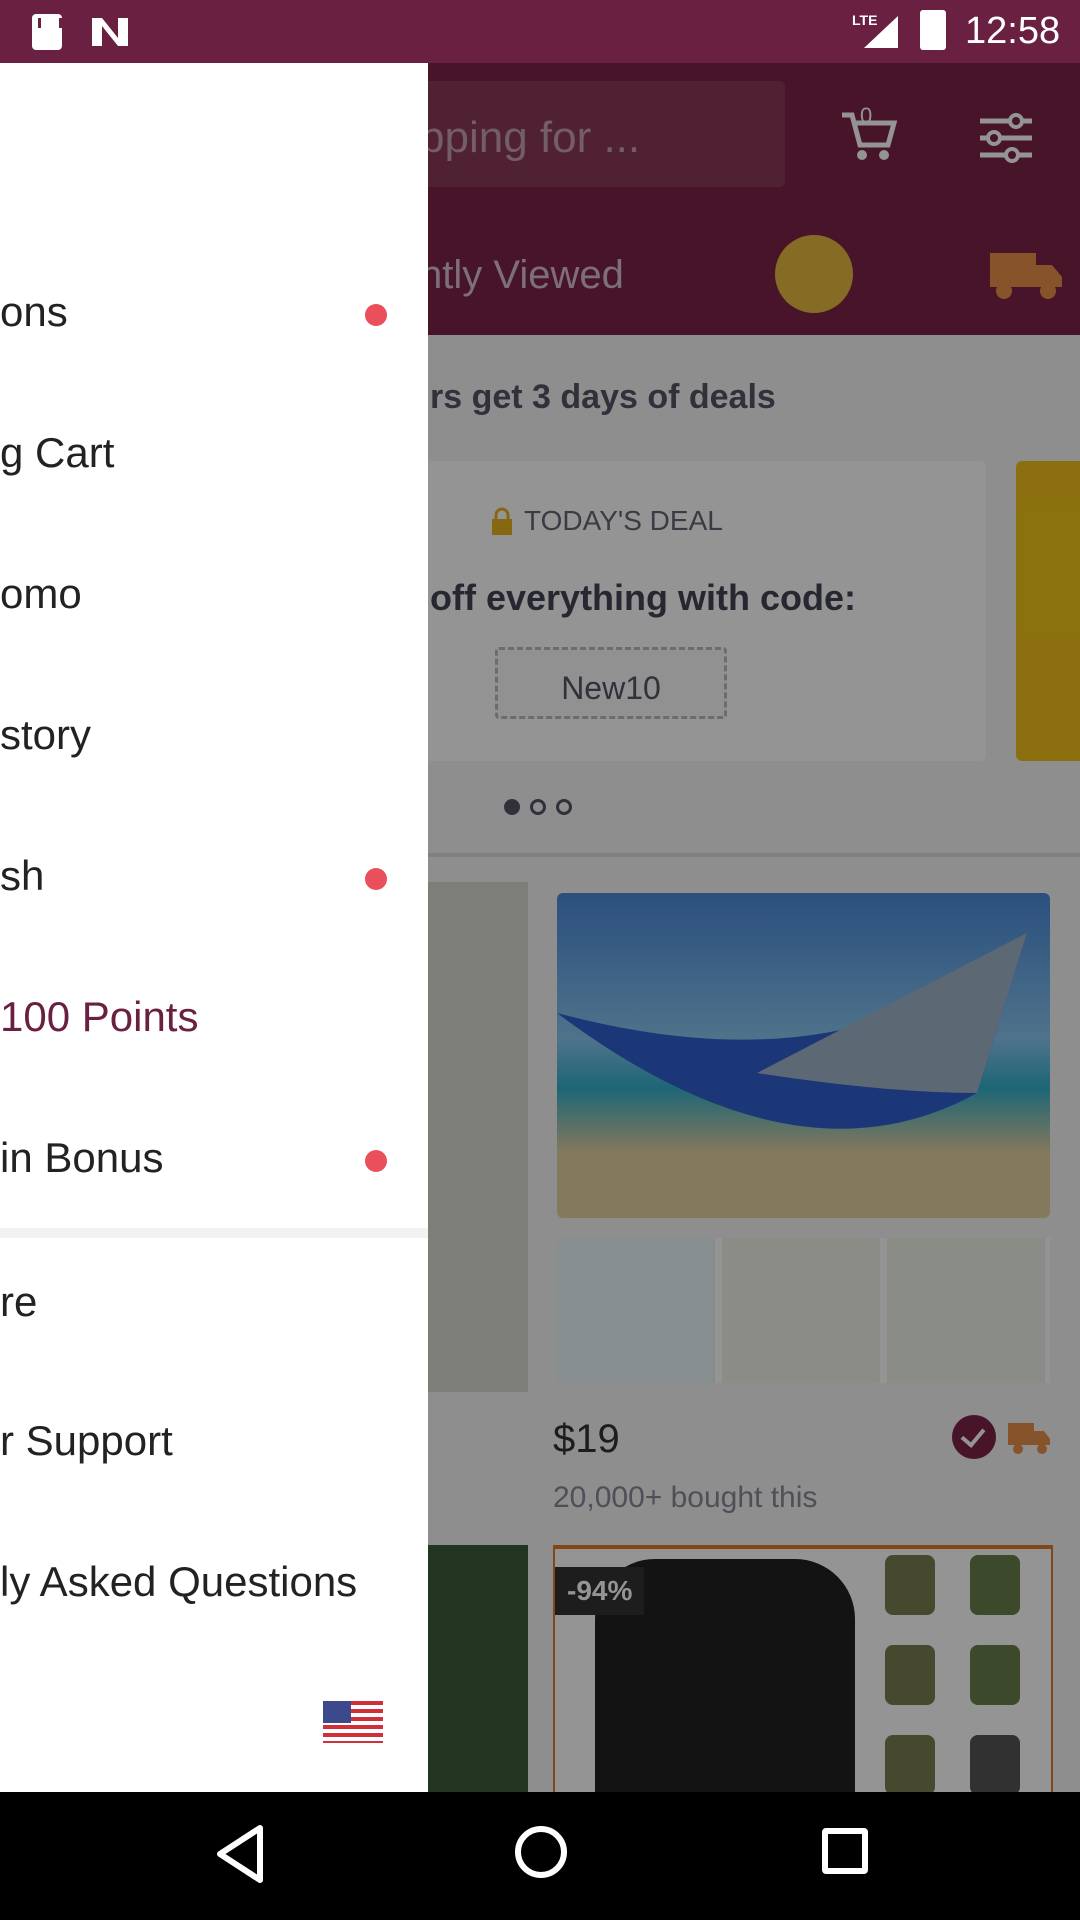  Describe the element at coordinates (214, 499) in the screenshot. I see `drawer-item-shopping-cart: g Cart` at that location.